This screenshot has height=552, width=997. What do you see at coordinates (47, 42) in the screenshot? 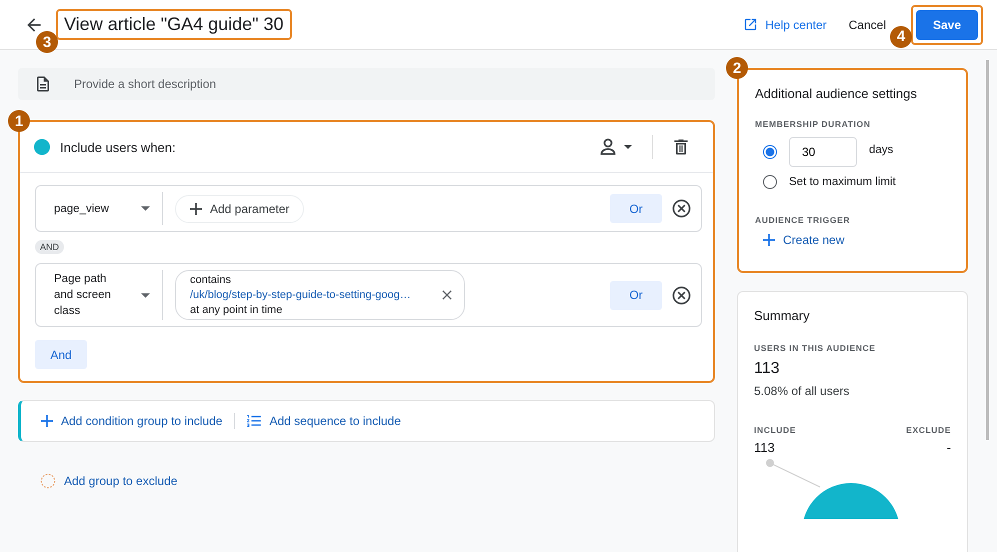
I see `callout-number: 3` at bounding box center [47, 42].